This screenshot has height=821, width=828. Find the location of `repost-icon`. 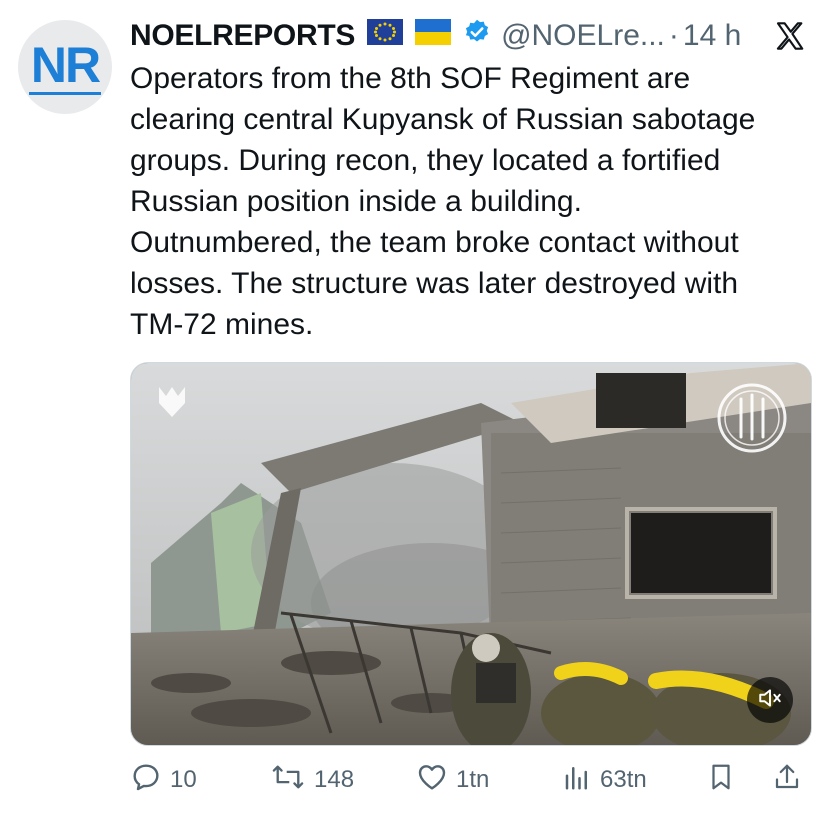

repost-icon is located at coordinates (288, 780).